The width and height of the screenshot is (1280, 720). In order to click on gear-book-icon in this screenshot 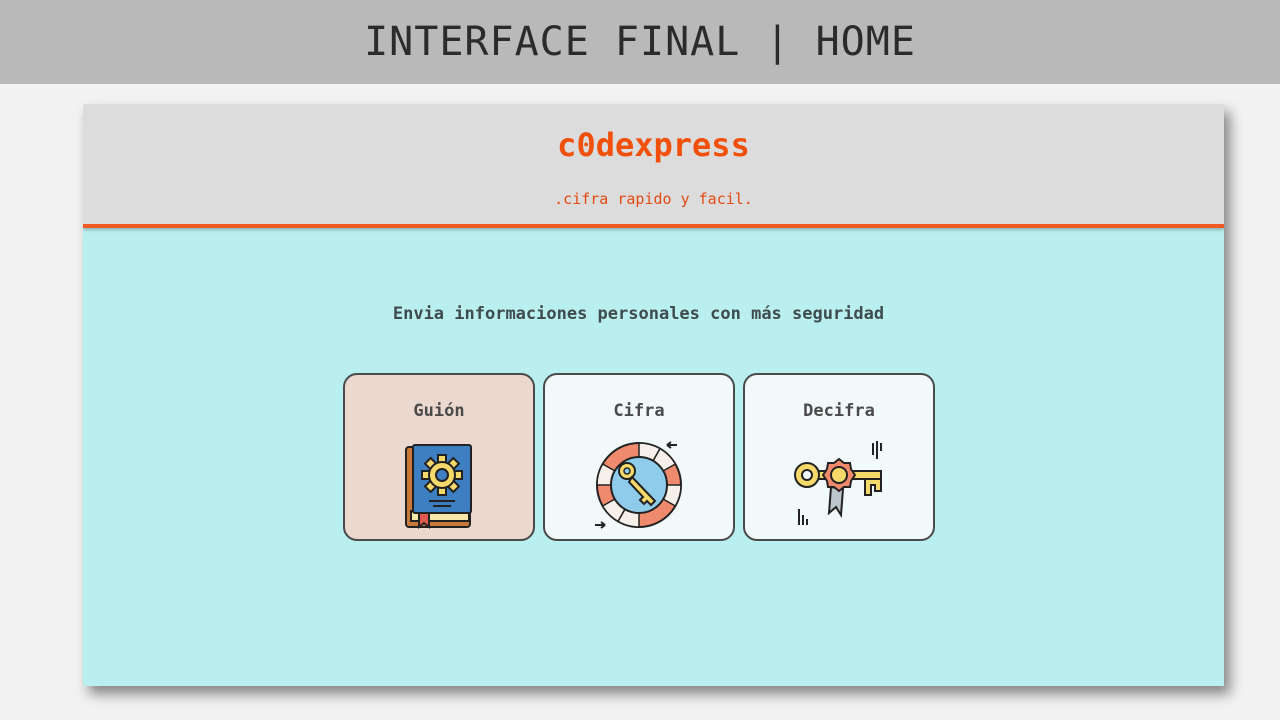, I will do `click(439, 483)`.